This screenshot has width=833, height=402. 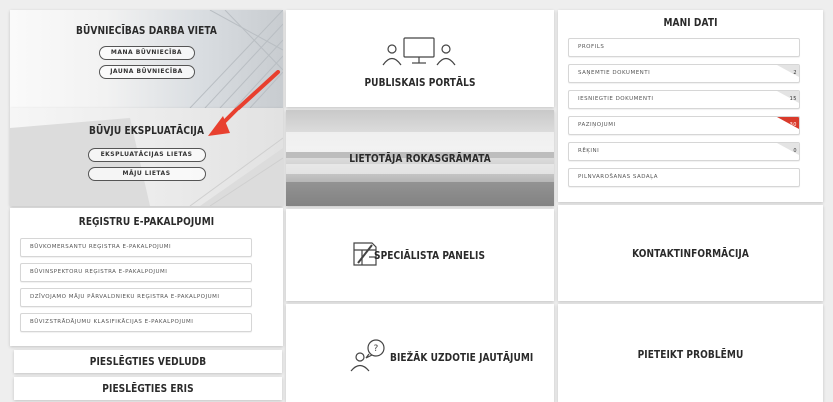 I want to click on tile-title: BŪVNIECĪBAS DARBA VIETA, so click(x=146, y=30).